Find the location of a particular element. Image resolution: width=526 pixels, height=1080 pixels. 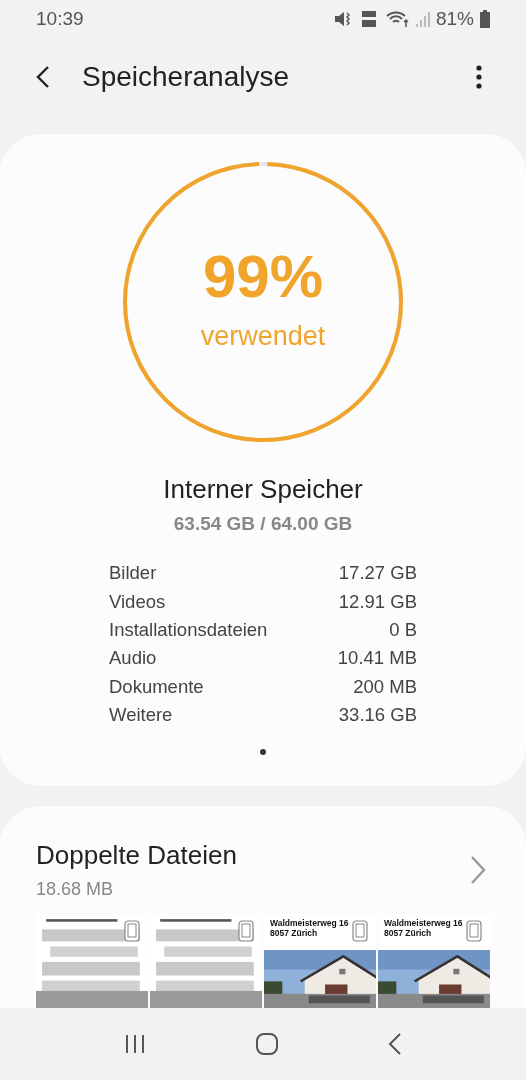

more-options-icon is located at coordinates (479, 77).